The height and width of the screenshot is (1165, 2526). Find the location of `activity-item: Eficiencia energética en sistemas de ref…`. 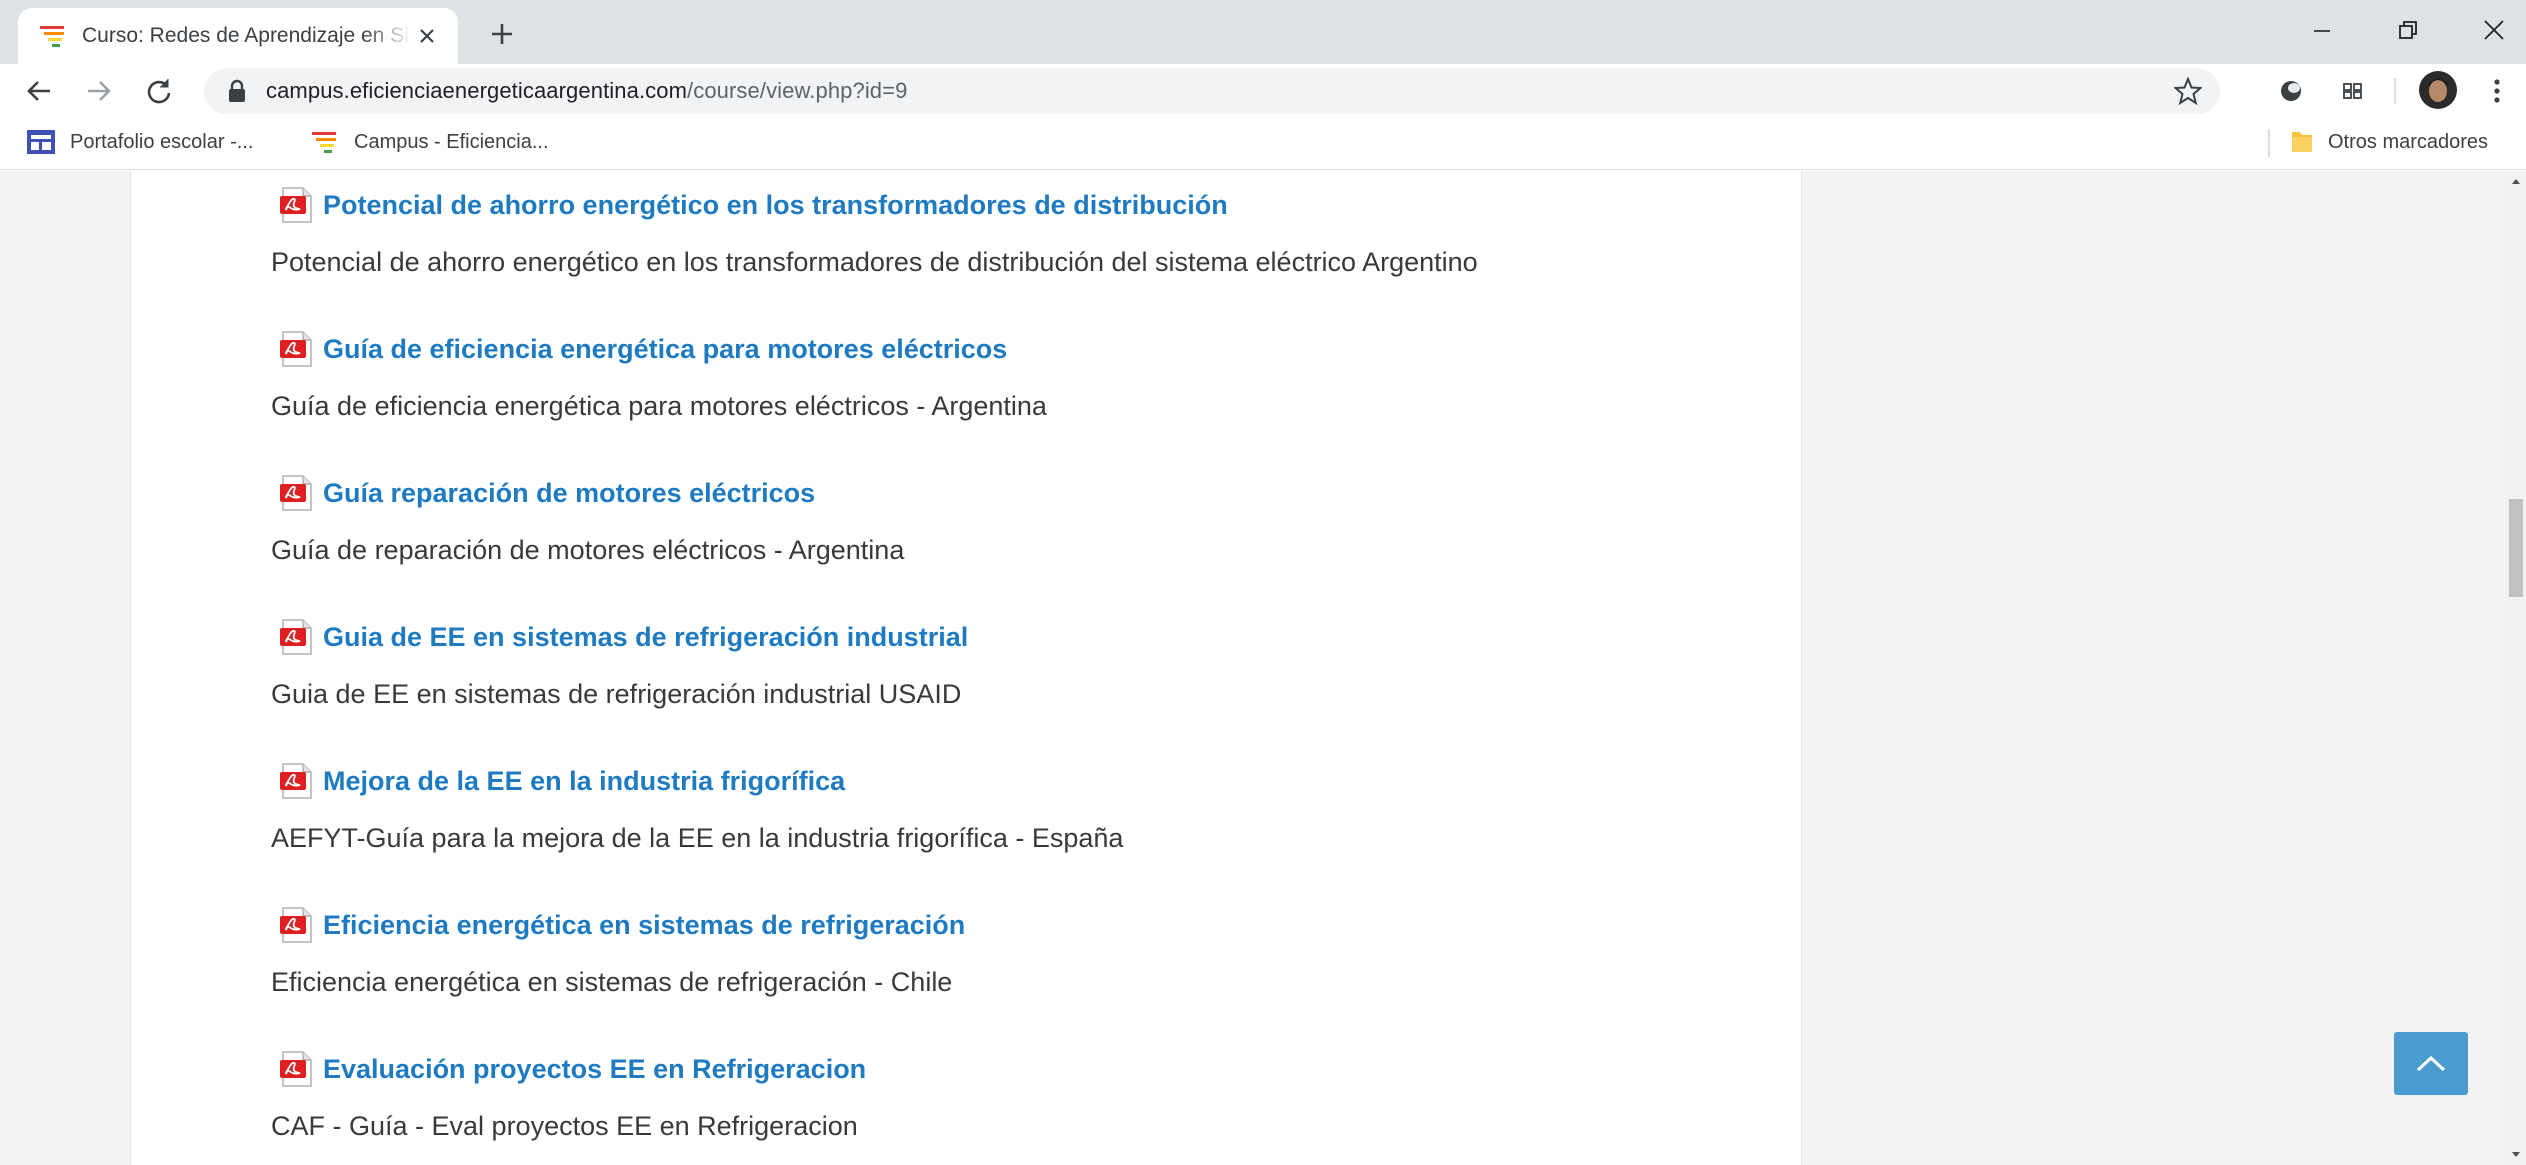

activity-item: Eficiencia energética en sistemas de ref… is located at coordinates (1021, 950).